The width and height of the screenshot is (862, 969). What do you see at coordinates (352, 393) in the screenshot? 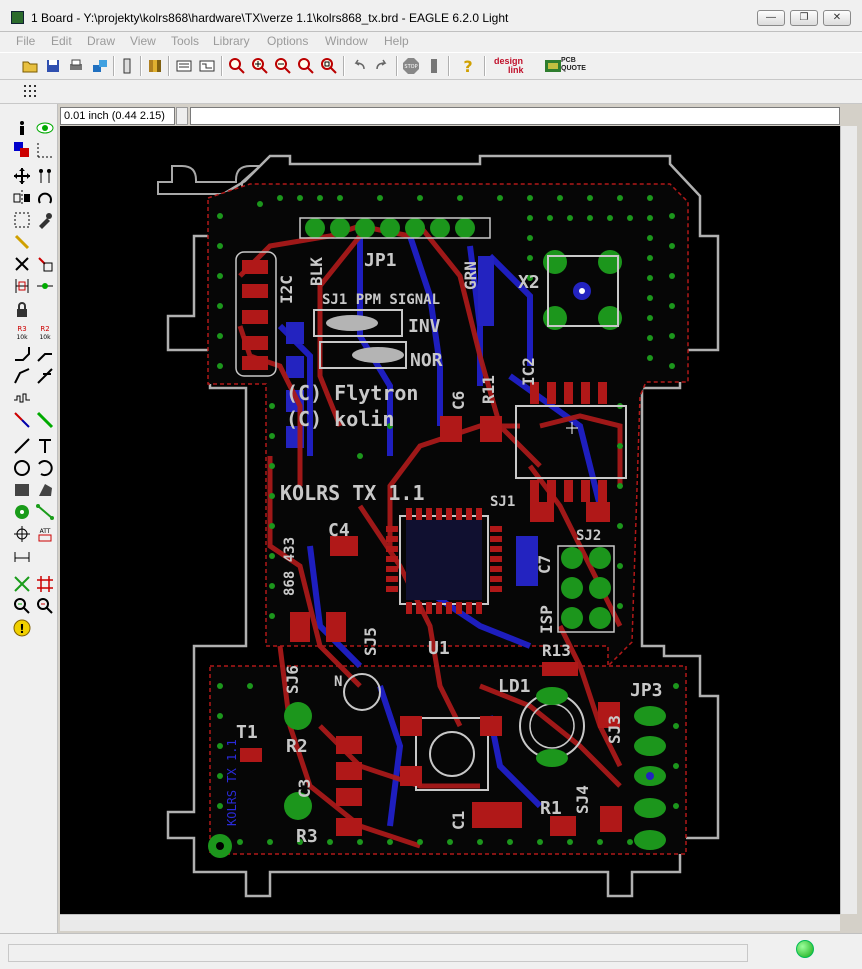
I see `label-copyright-1: (C) Flytron` at bounding box center [352, 393].